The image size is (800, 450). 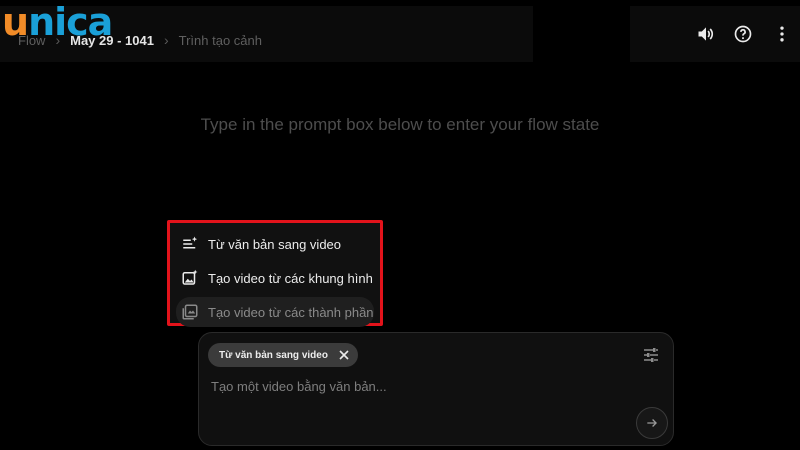 I want to click on breadcrumb-page: Trình tạo cảnh, so click(x=220, y=40).